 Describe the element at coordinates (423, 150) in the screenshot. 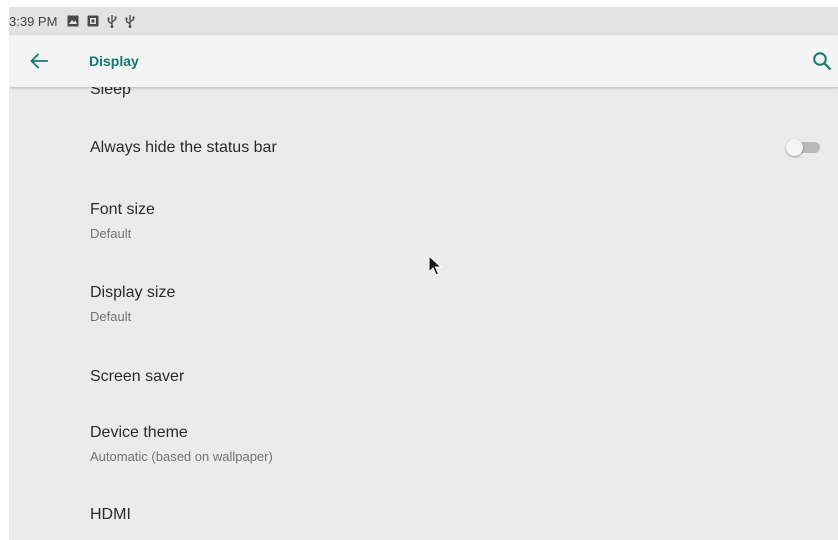

I see `setting-hide-status-bar: Always hide the status bar` at that location.